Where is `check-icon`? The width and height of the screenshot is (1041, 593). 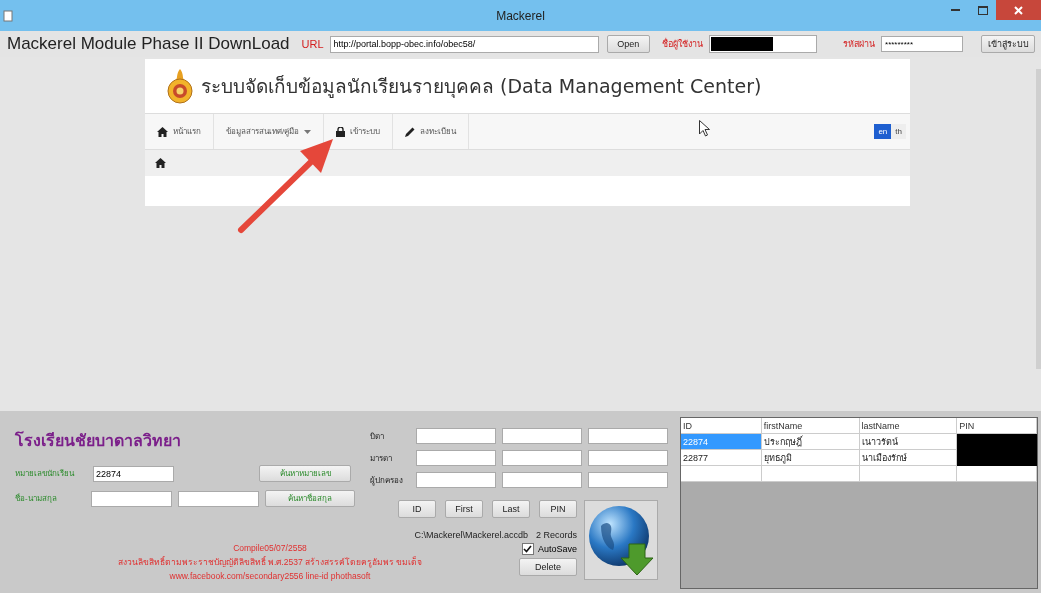 check-icon is located at coordinates (528, 549).